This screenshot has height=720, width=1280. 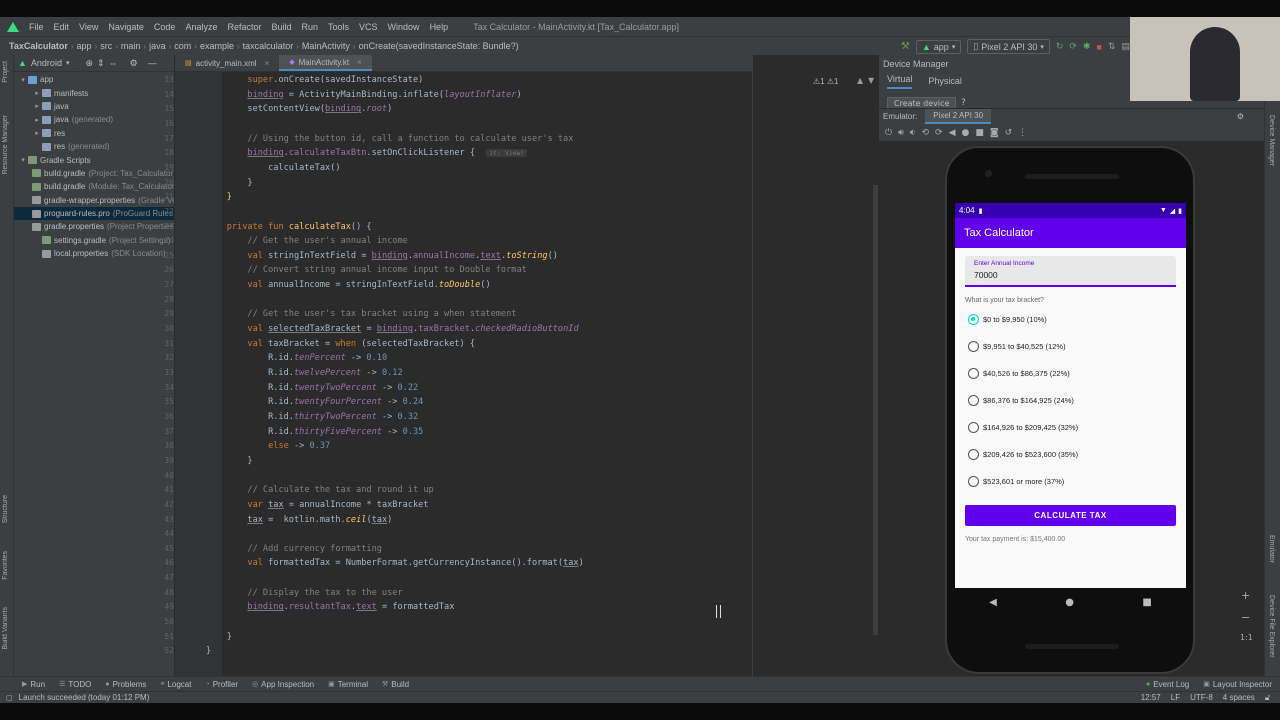 I want to click on phone-home-icon: ●, so click(x=1069, y=602).